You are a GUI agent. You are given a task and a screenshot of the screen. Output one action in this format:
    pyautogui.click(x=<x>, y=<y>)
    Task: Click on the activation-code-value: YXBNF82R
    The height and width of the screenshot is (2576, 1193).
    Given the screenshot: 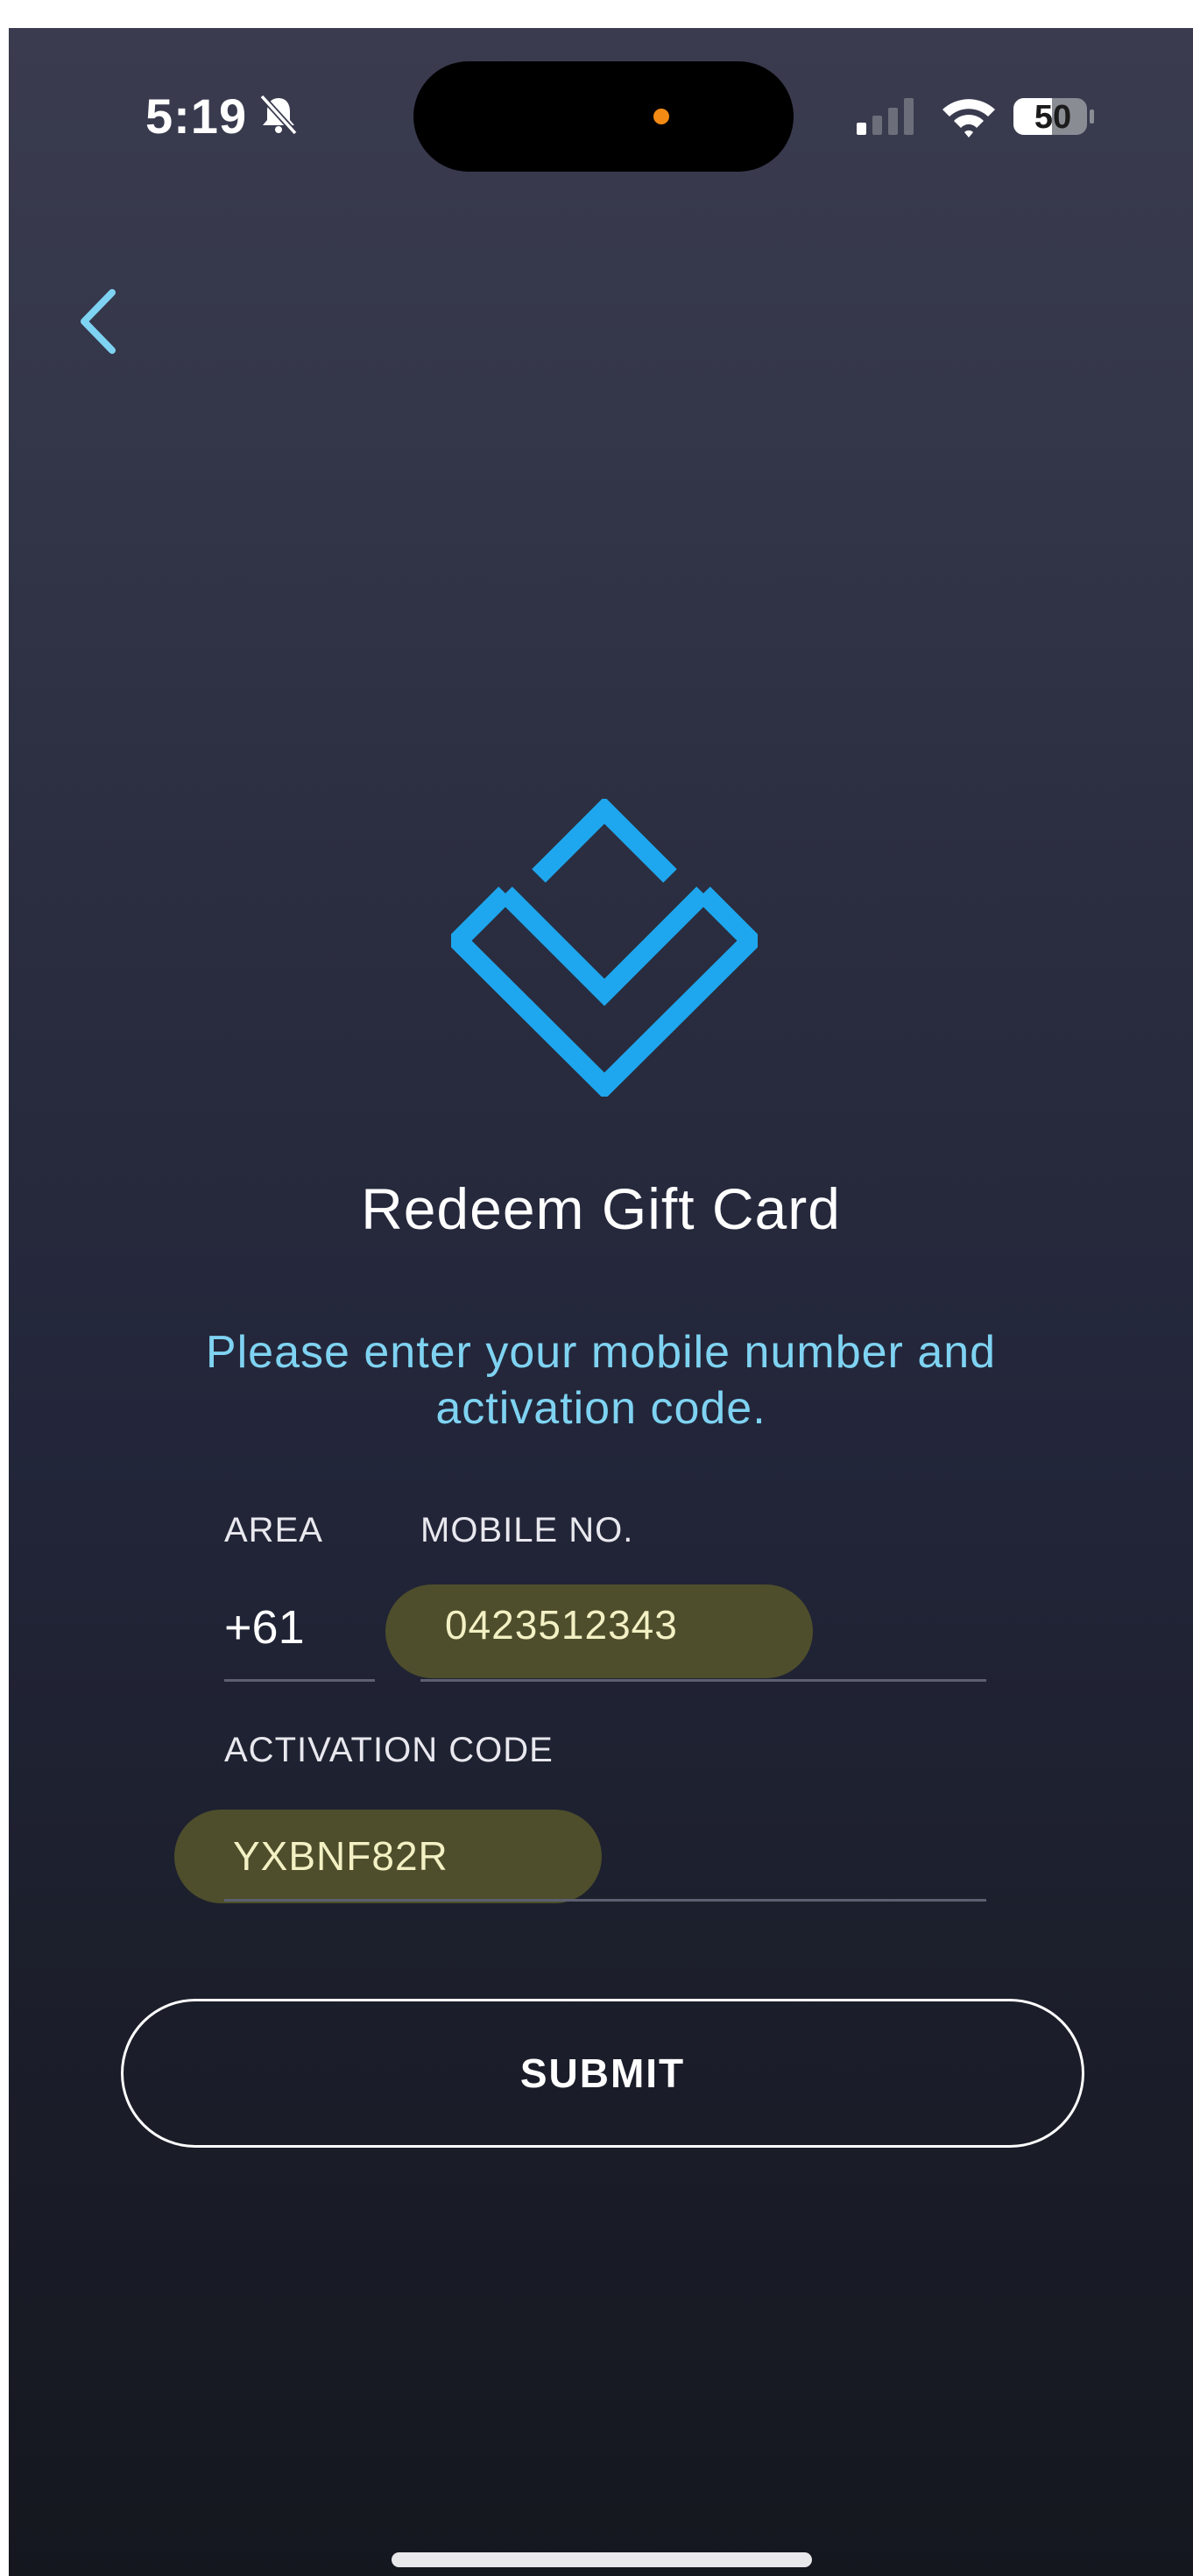 What is the action you would take?
    pyautogui.click(x=340, y=1856)
    